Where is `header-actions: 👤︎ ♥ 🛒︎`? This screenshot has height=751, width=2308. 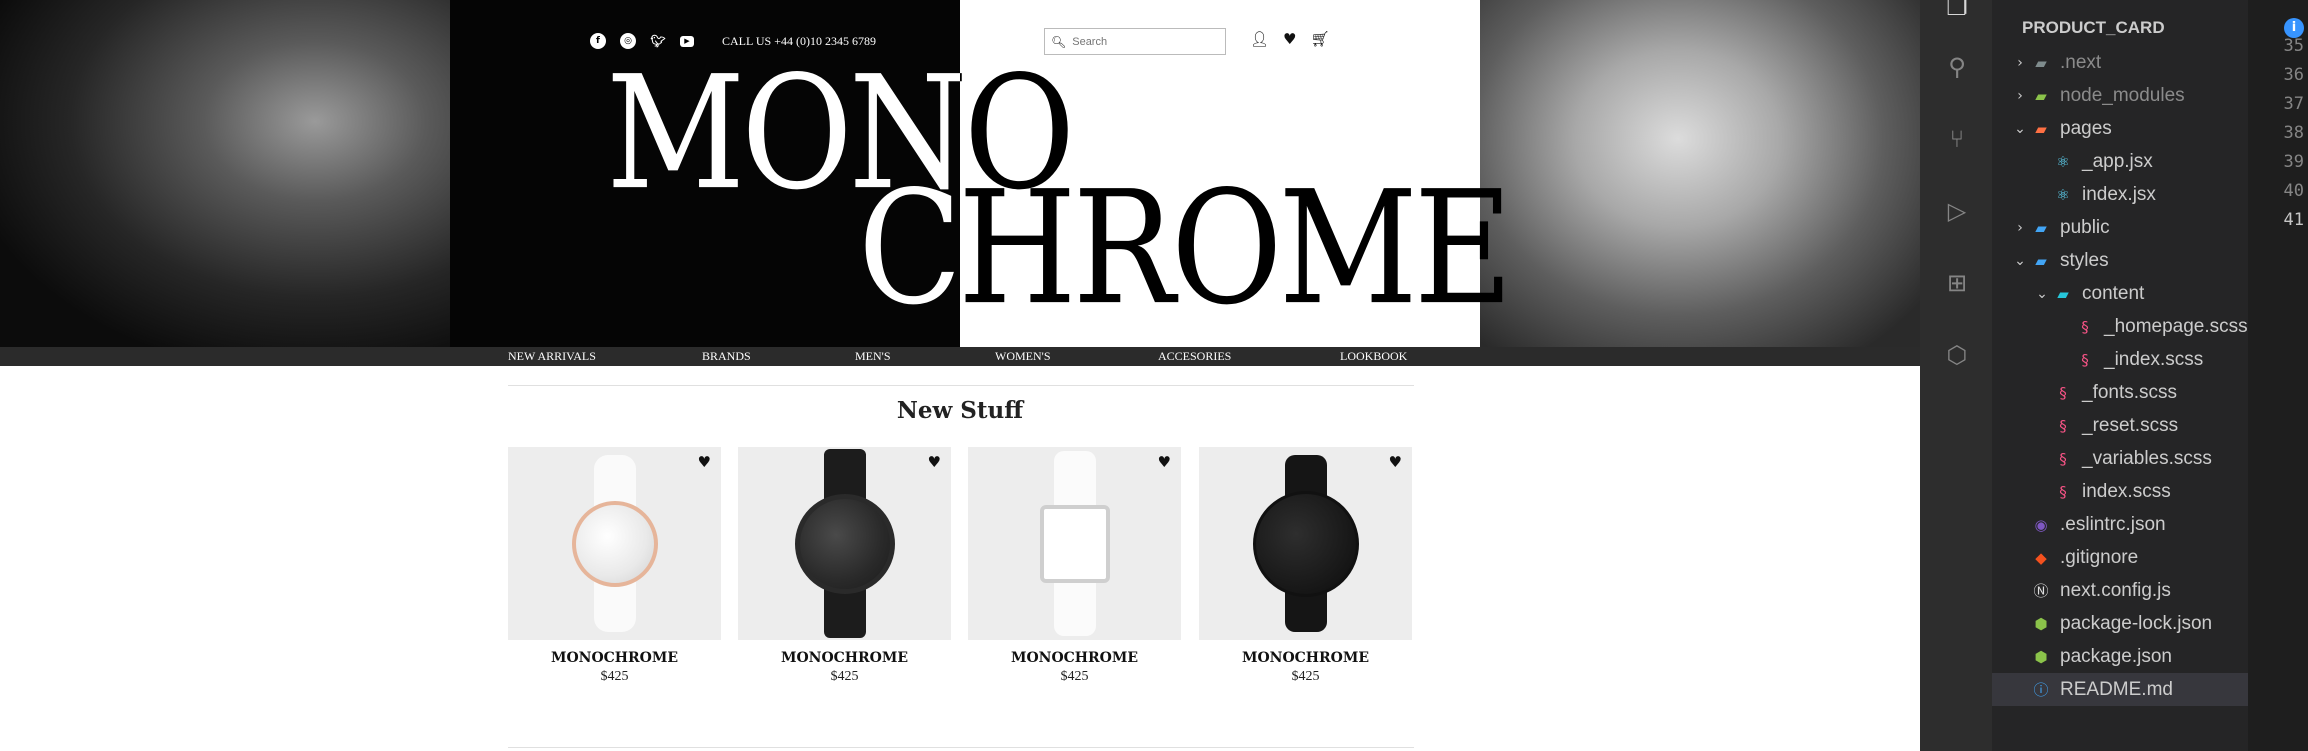
header-actions: 👤︎ ♥ 🛒︎ is located at coordinates (1290, 39).